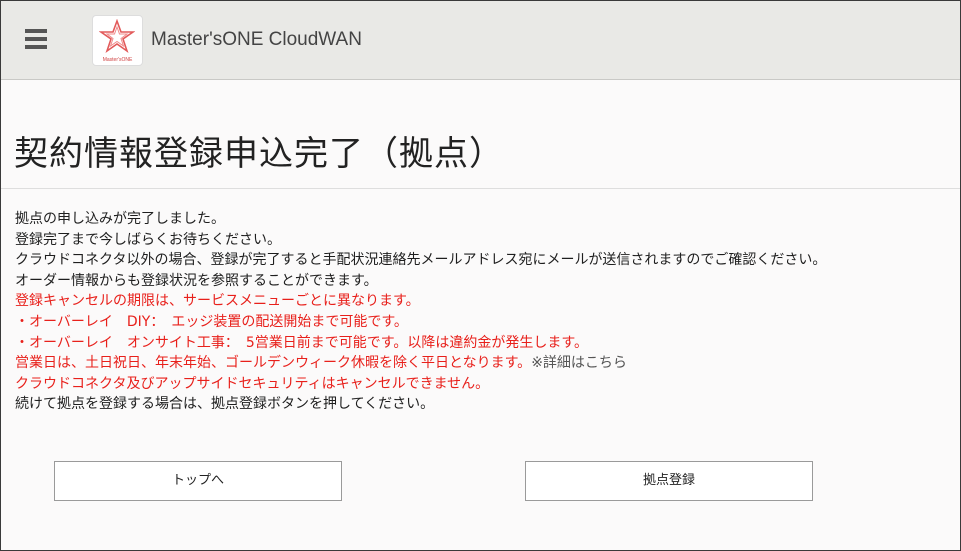 The height and width of the screenshot is (551, 961). I want to click on message-line: 続けて拠点を登録する場合は、拠点登録ボタンを押してください。, so click(225, 404).